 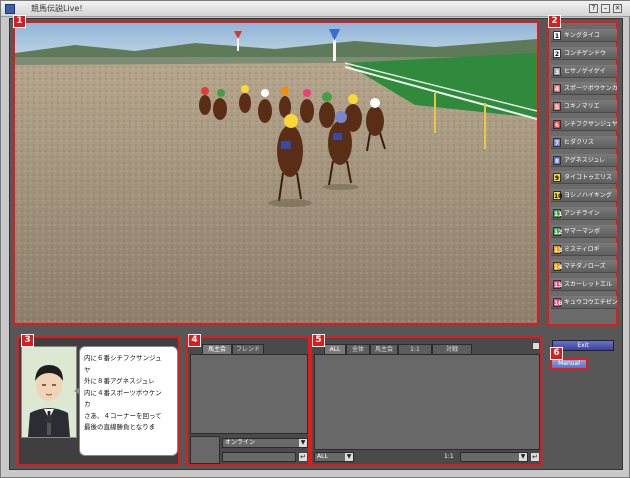 What do you see at coordinates (315, 9) in the screenshot?
I see `title-bar: 競馬伝説Live! ? – ×` at bounding box center [315, 9].